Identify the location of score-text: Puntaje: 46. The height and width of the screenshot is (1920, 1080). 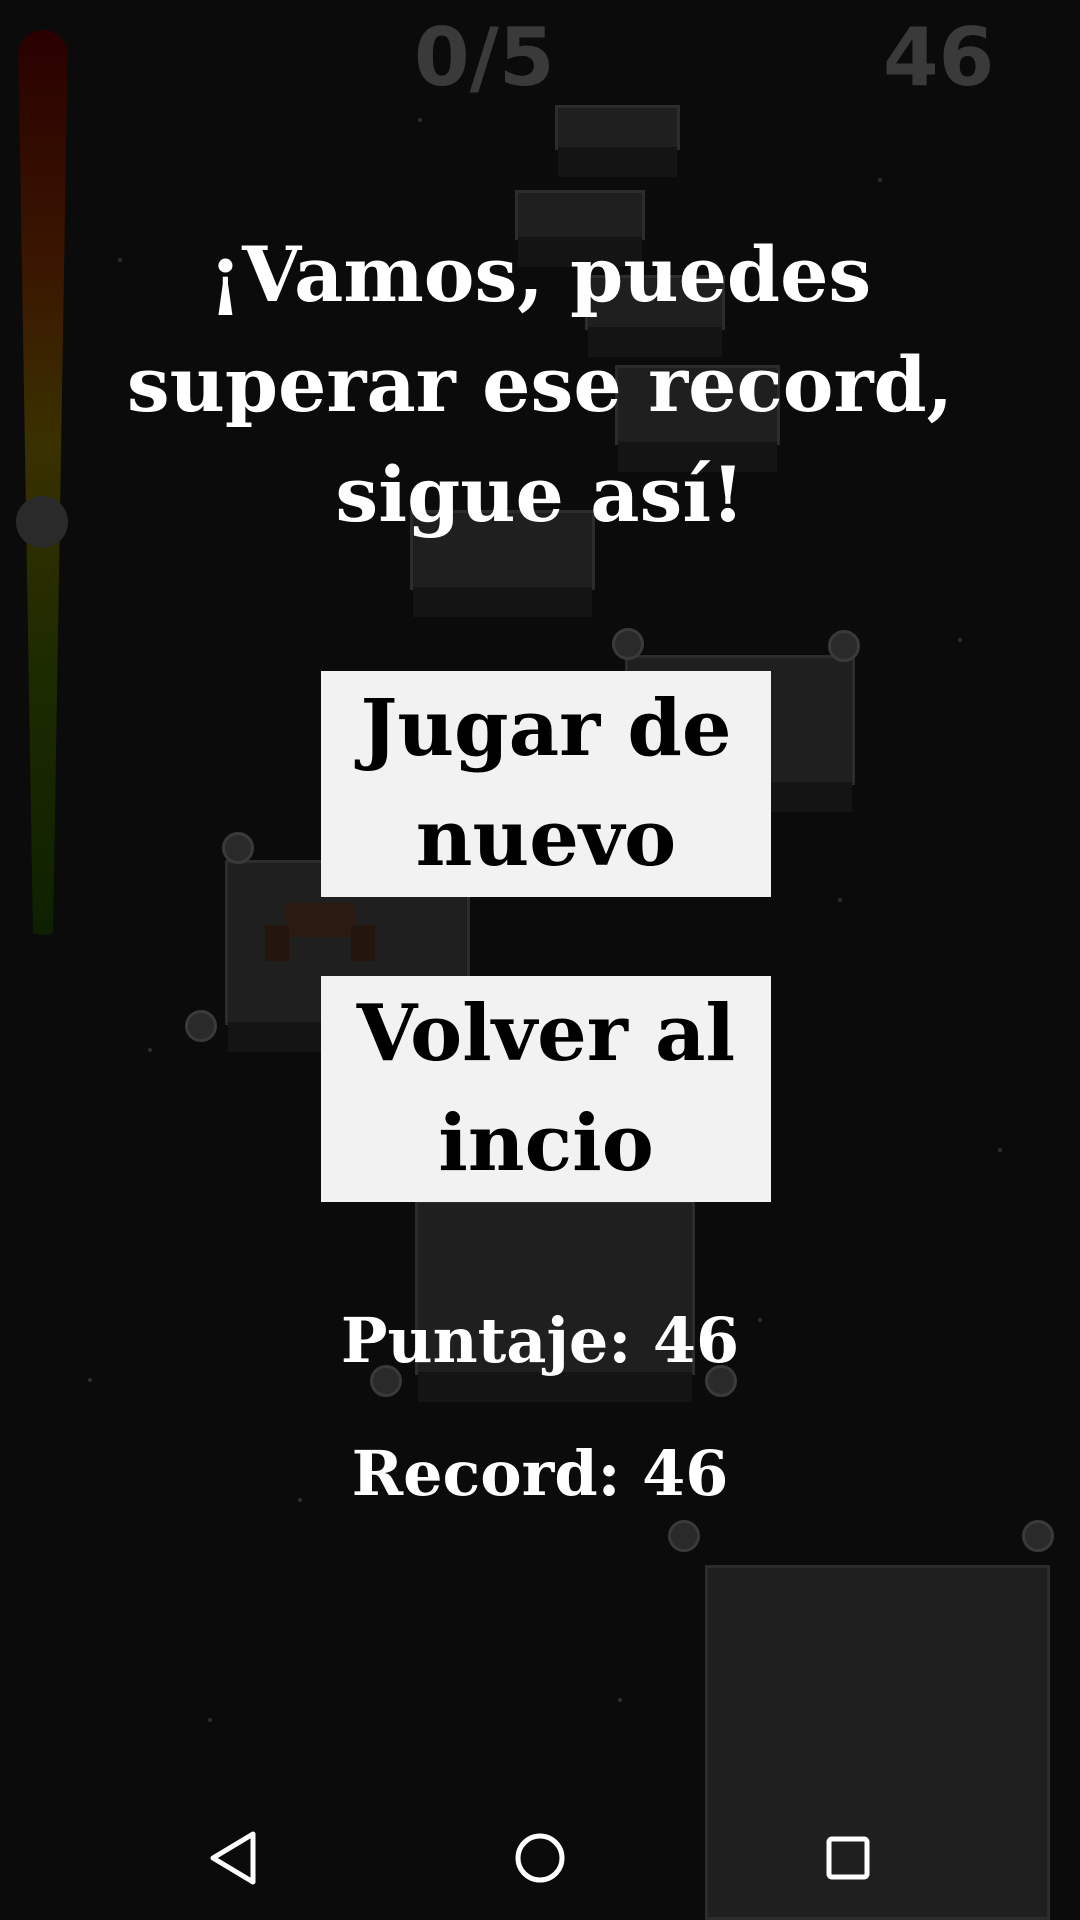
(540, 1340).